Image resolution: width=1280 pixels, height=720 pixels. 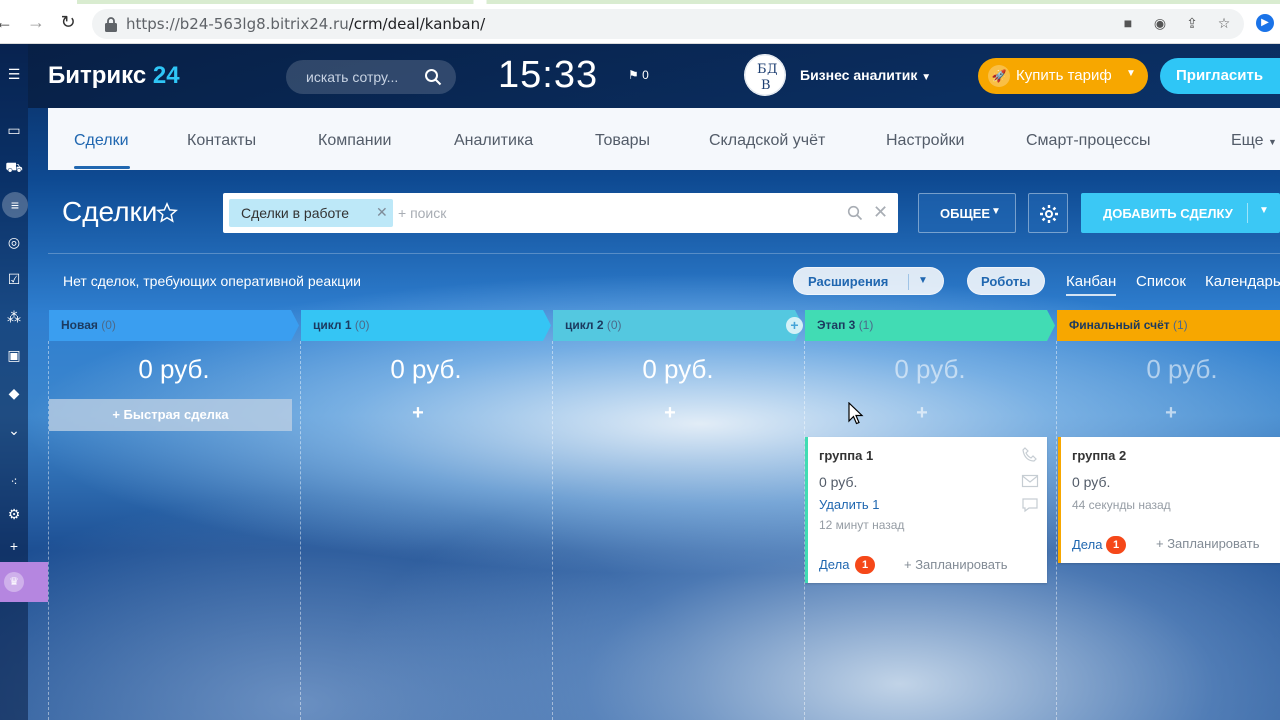 I want to click on stage-count: (0), so click(x=614, y=325).